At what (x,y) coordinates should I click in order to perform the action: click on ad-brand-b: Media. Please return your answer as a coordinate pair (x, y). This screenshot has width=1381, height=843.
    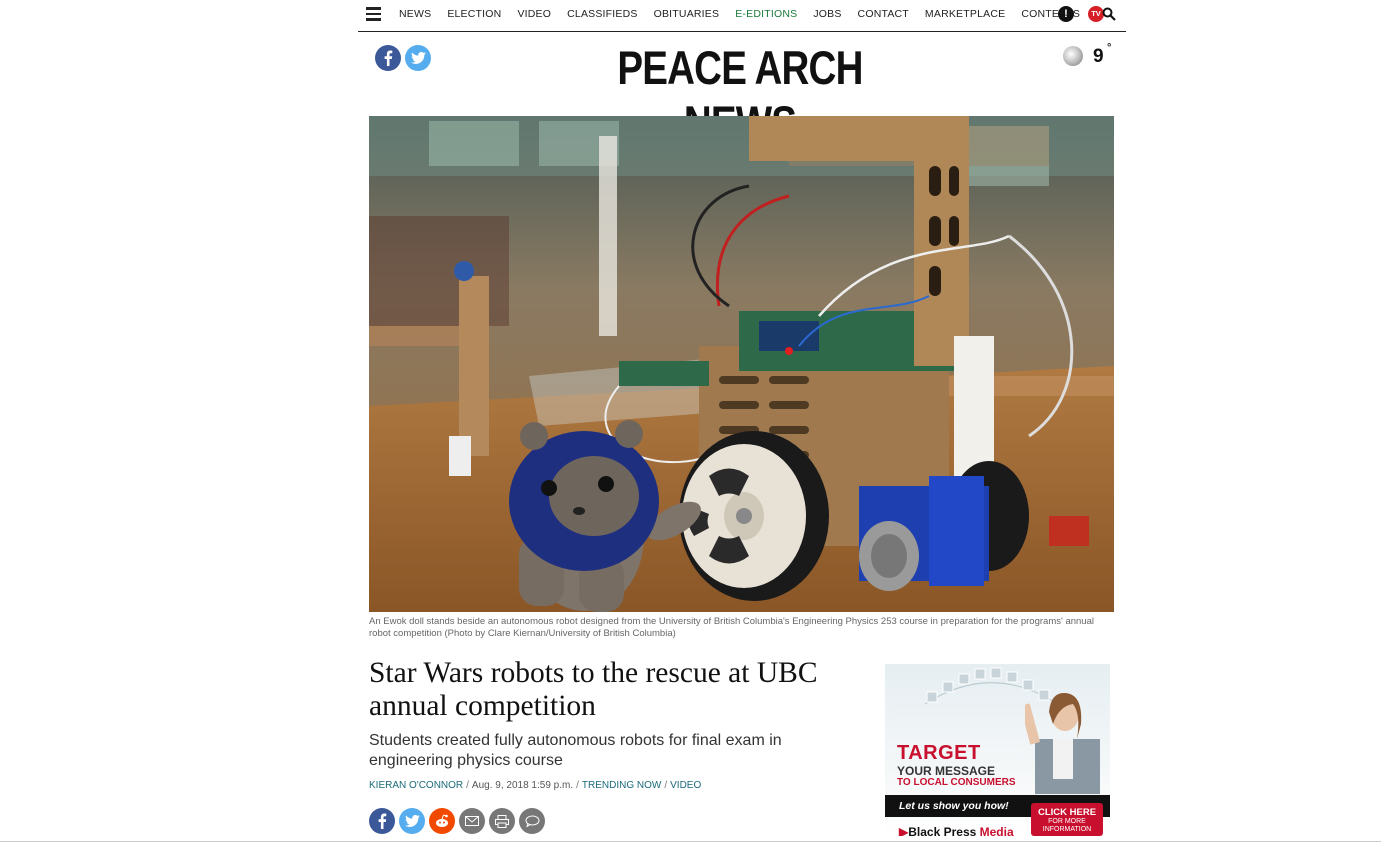
    Looking at the image, I should click on (996, 830).